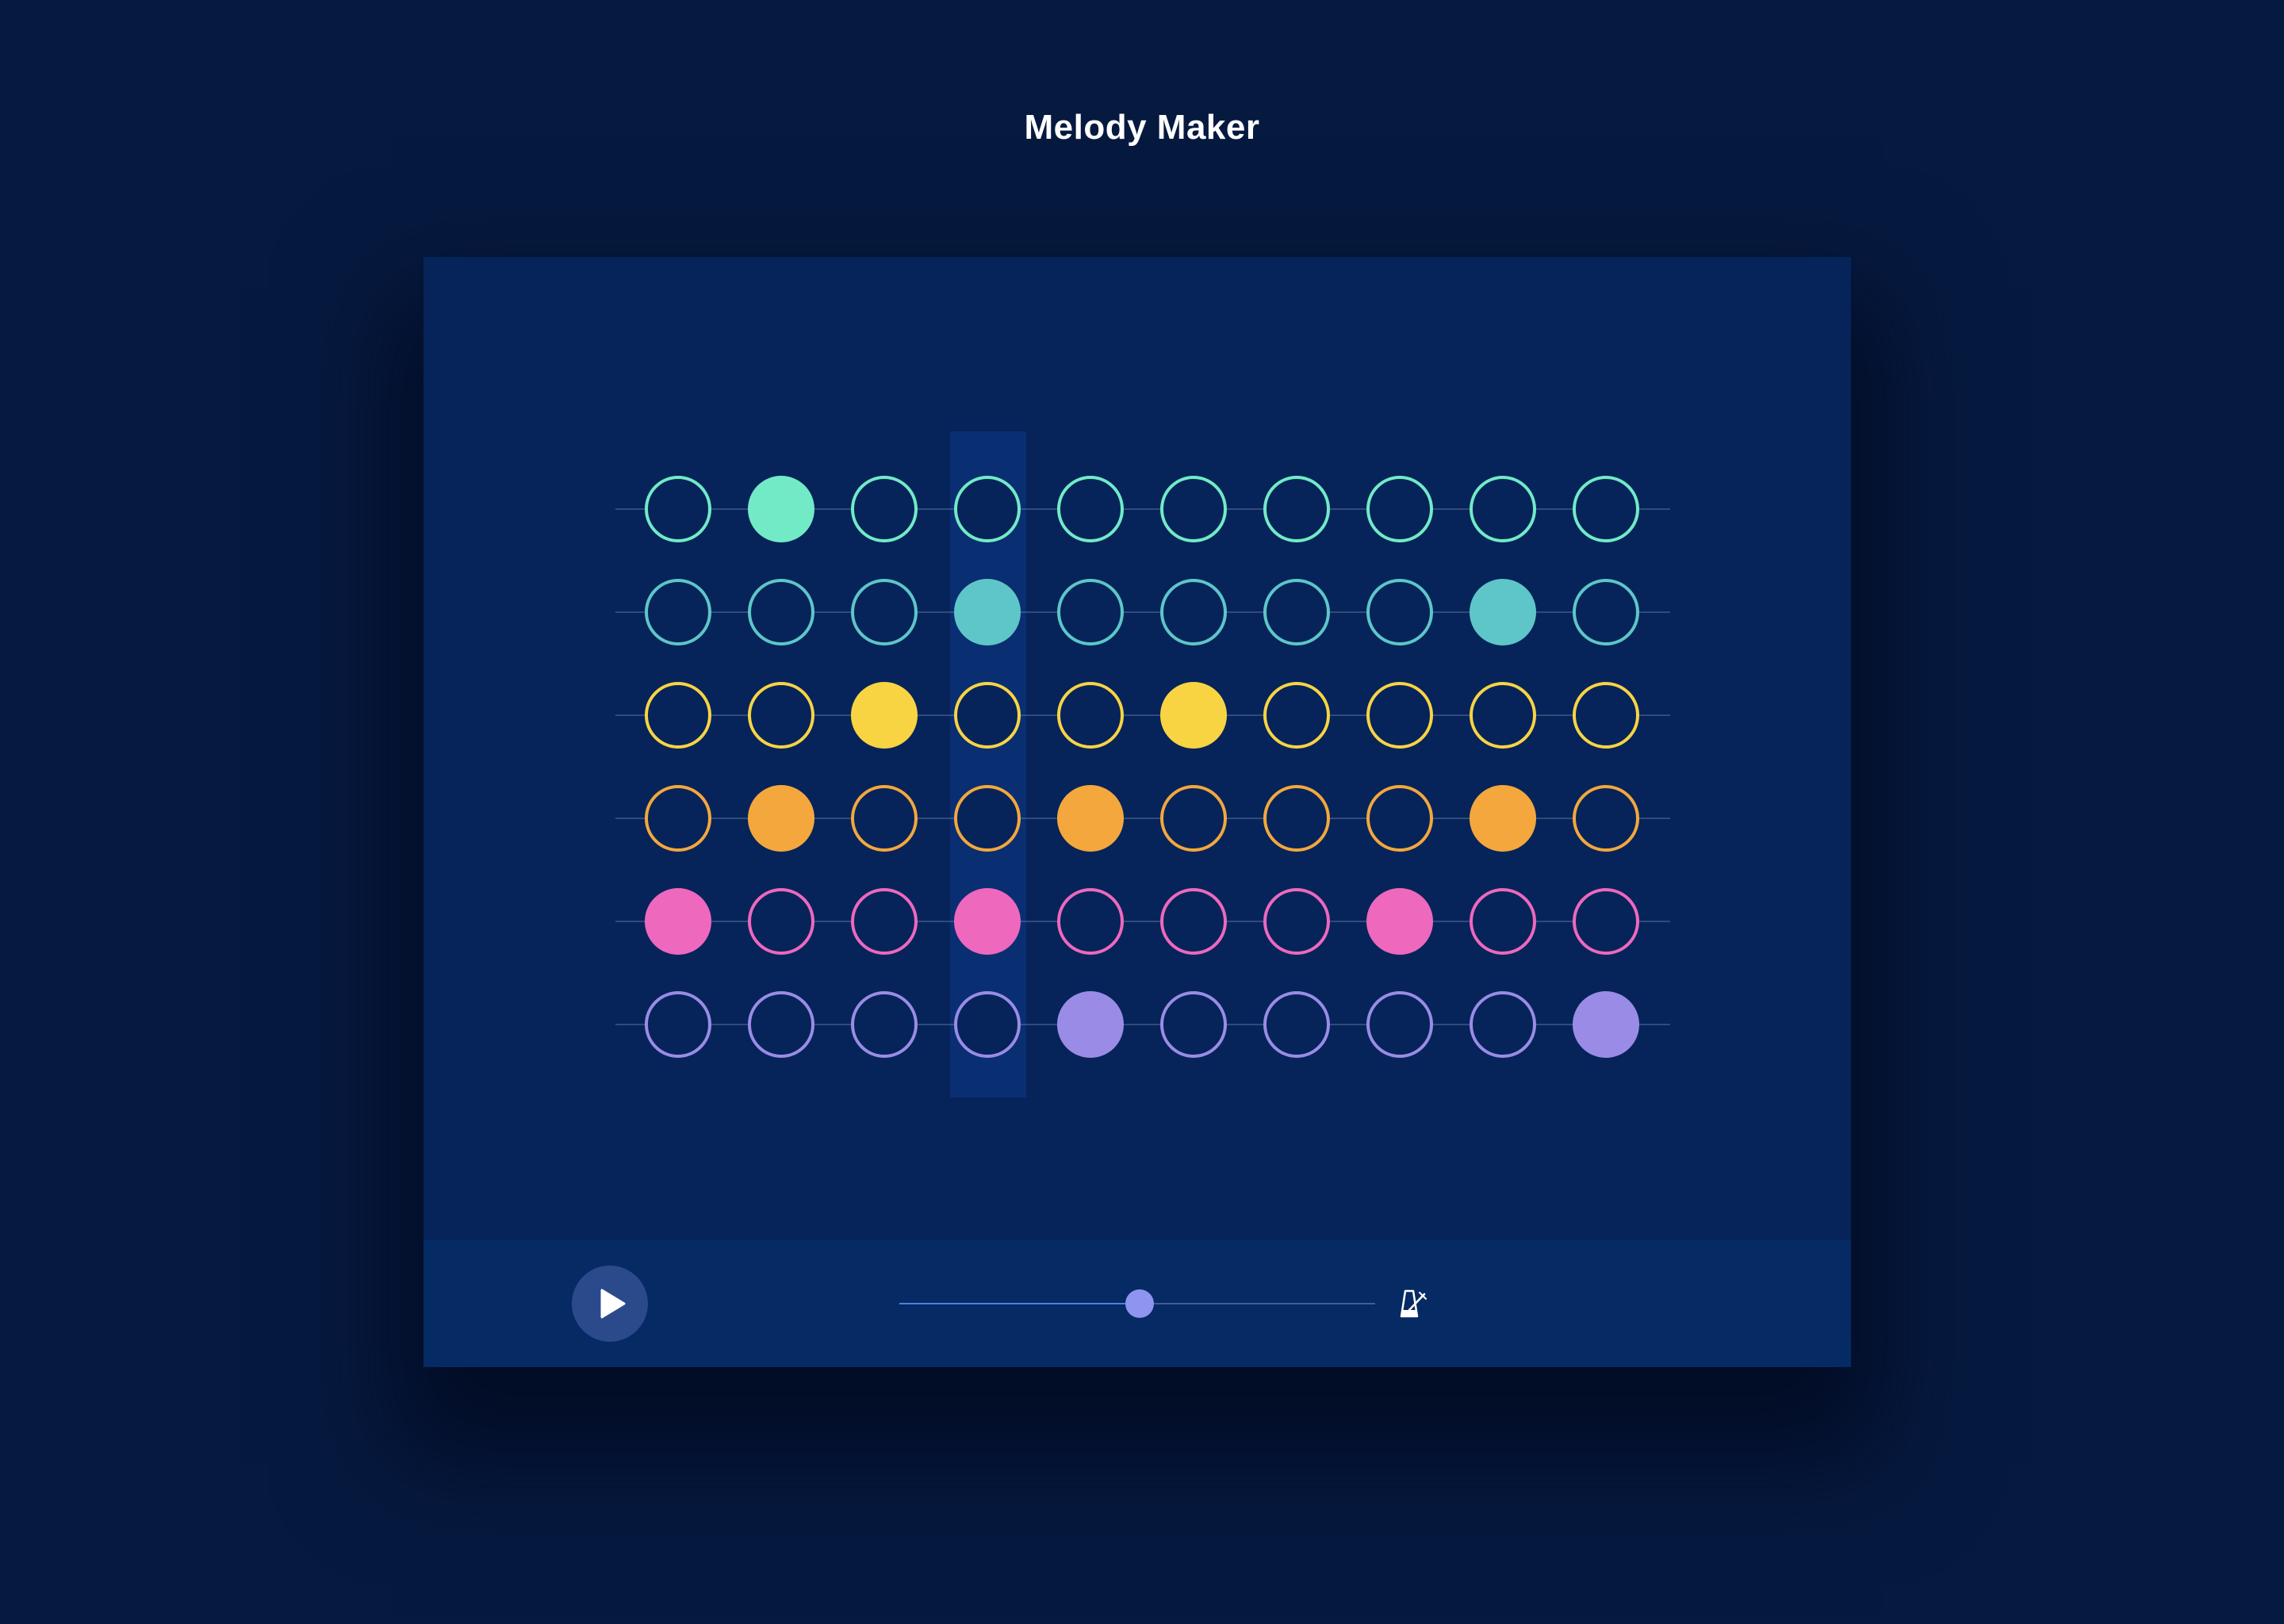  Describe the element at coordinates (1019, 1303) in the screenshot. I see `tempo-slider-fill` at that location.